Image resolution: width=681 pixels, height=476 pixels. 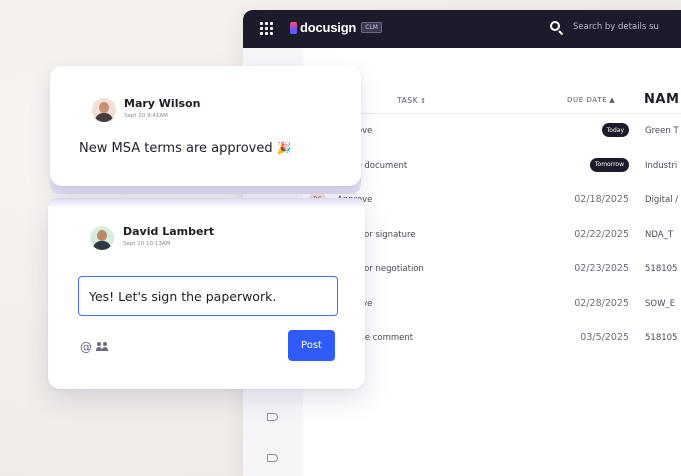 I want to click on column-header-task: TASK ⇕, so click(x=412, y=100).